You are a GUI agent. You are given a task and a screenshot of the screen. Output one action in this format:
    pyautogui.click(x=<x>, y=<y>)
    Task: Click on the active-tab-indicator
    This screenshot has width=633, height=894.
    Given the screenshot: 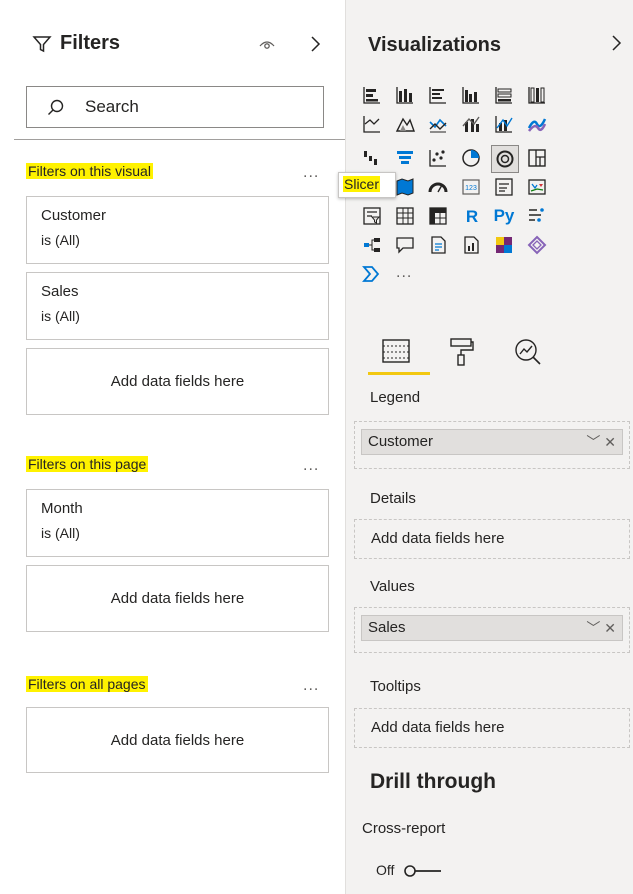 What is the action you would take?
    pyautogui.click(x=399, y=373)
    